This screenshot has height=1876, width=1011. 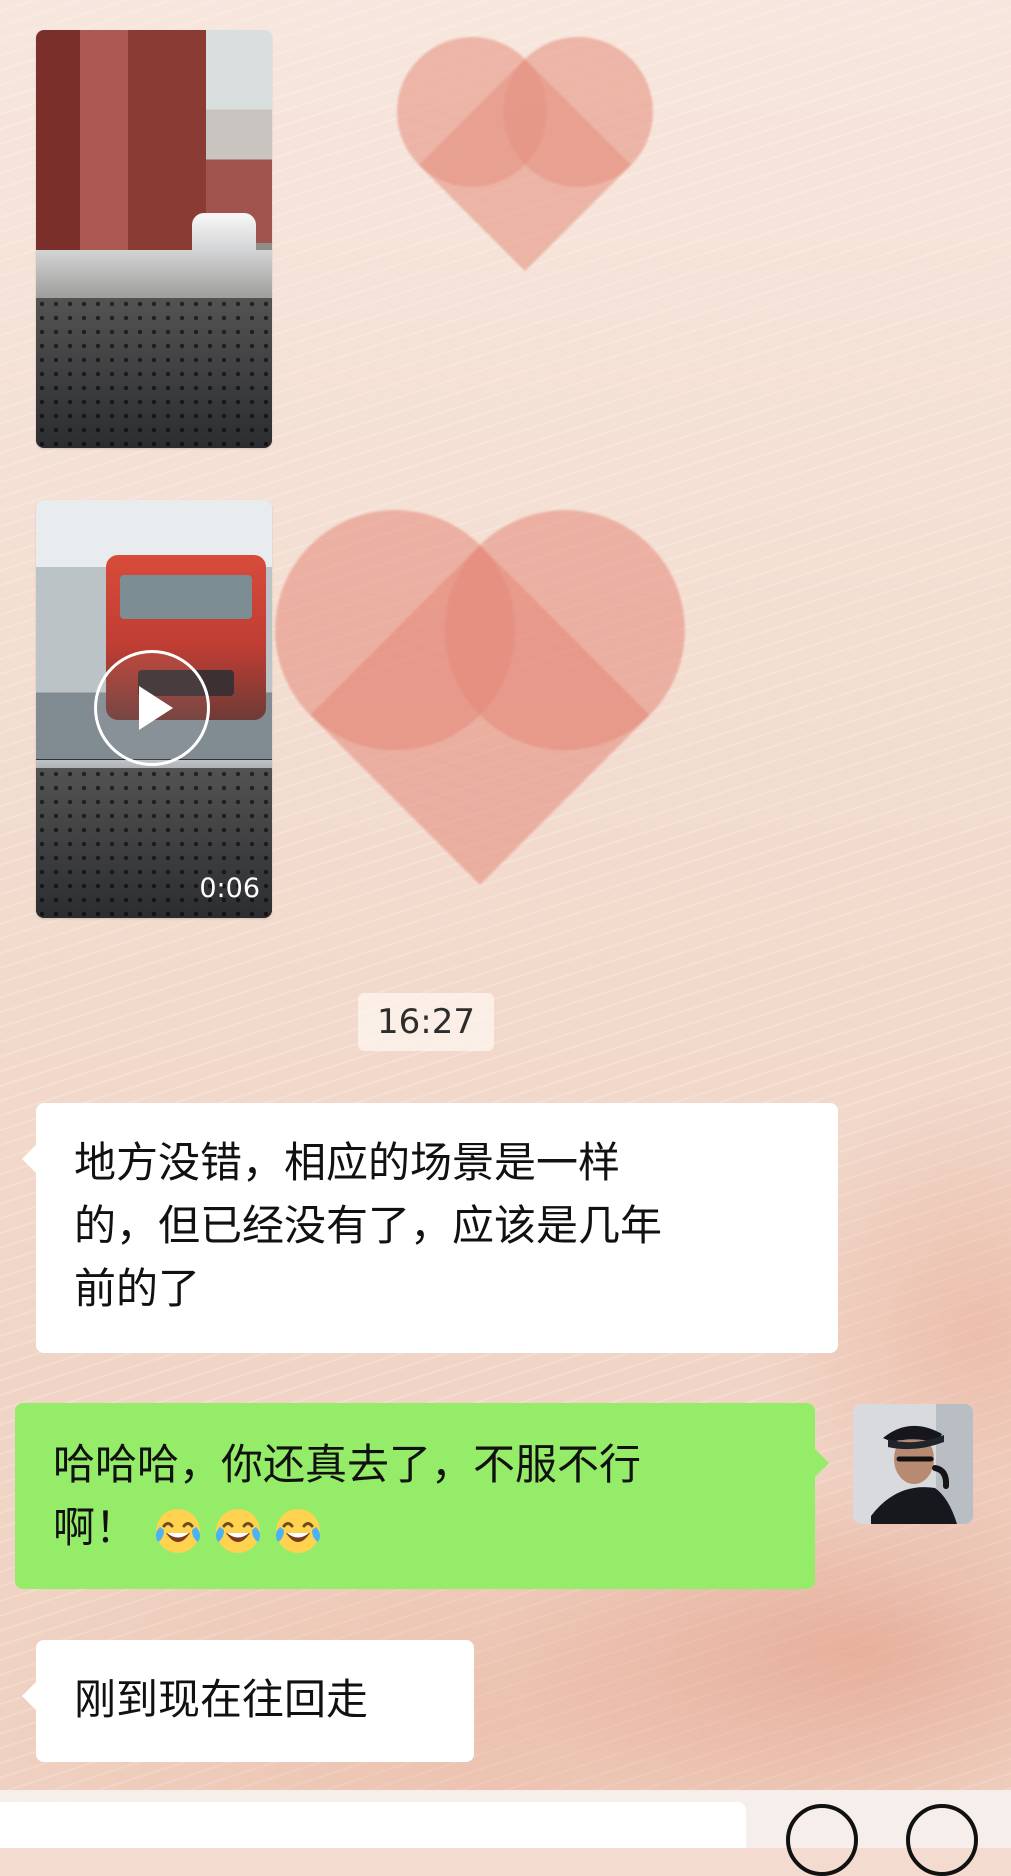 I want to click on image-message, so click(x=154, y=239).